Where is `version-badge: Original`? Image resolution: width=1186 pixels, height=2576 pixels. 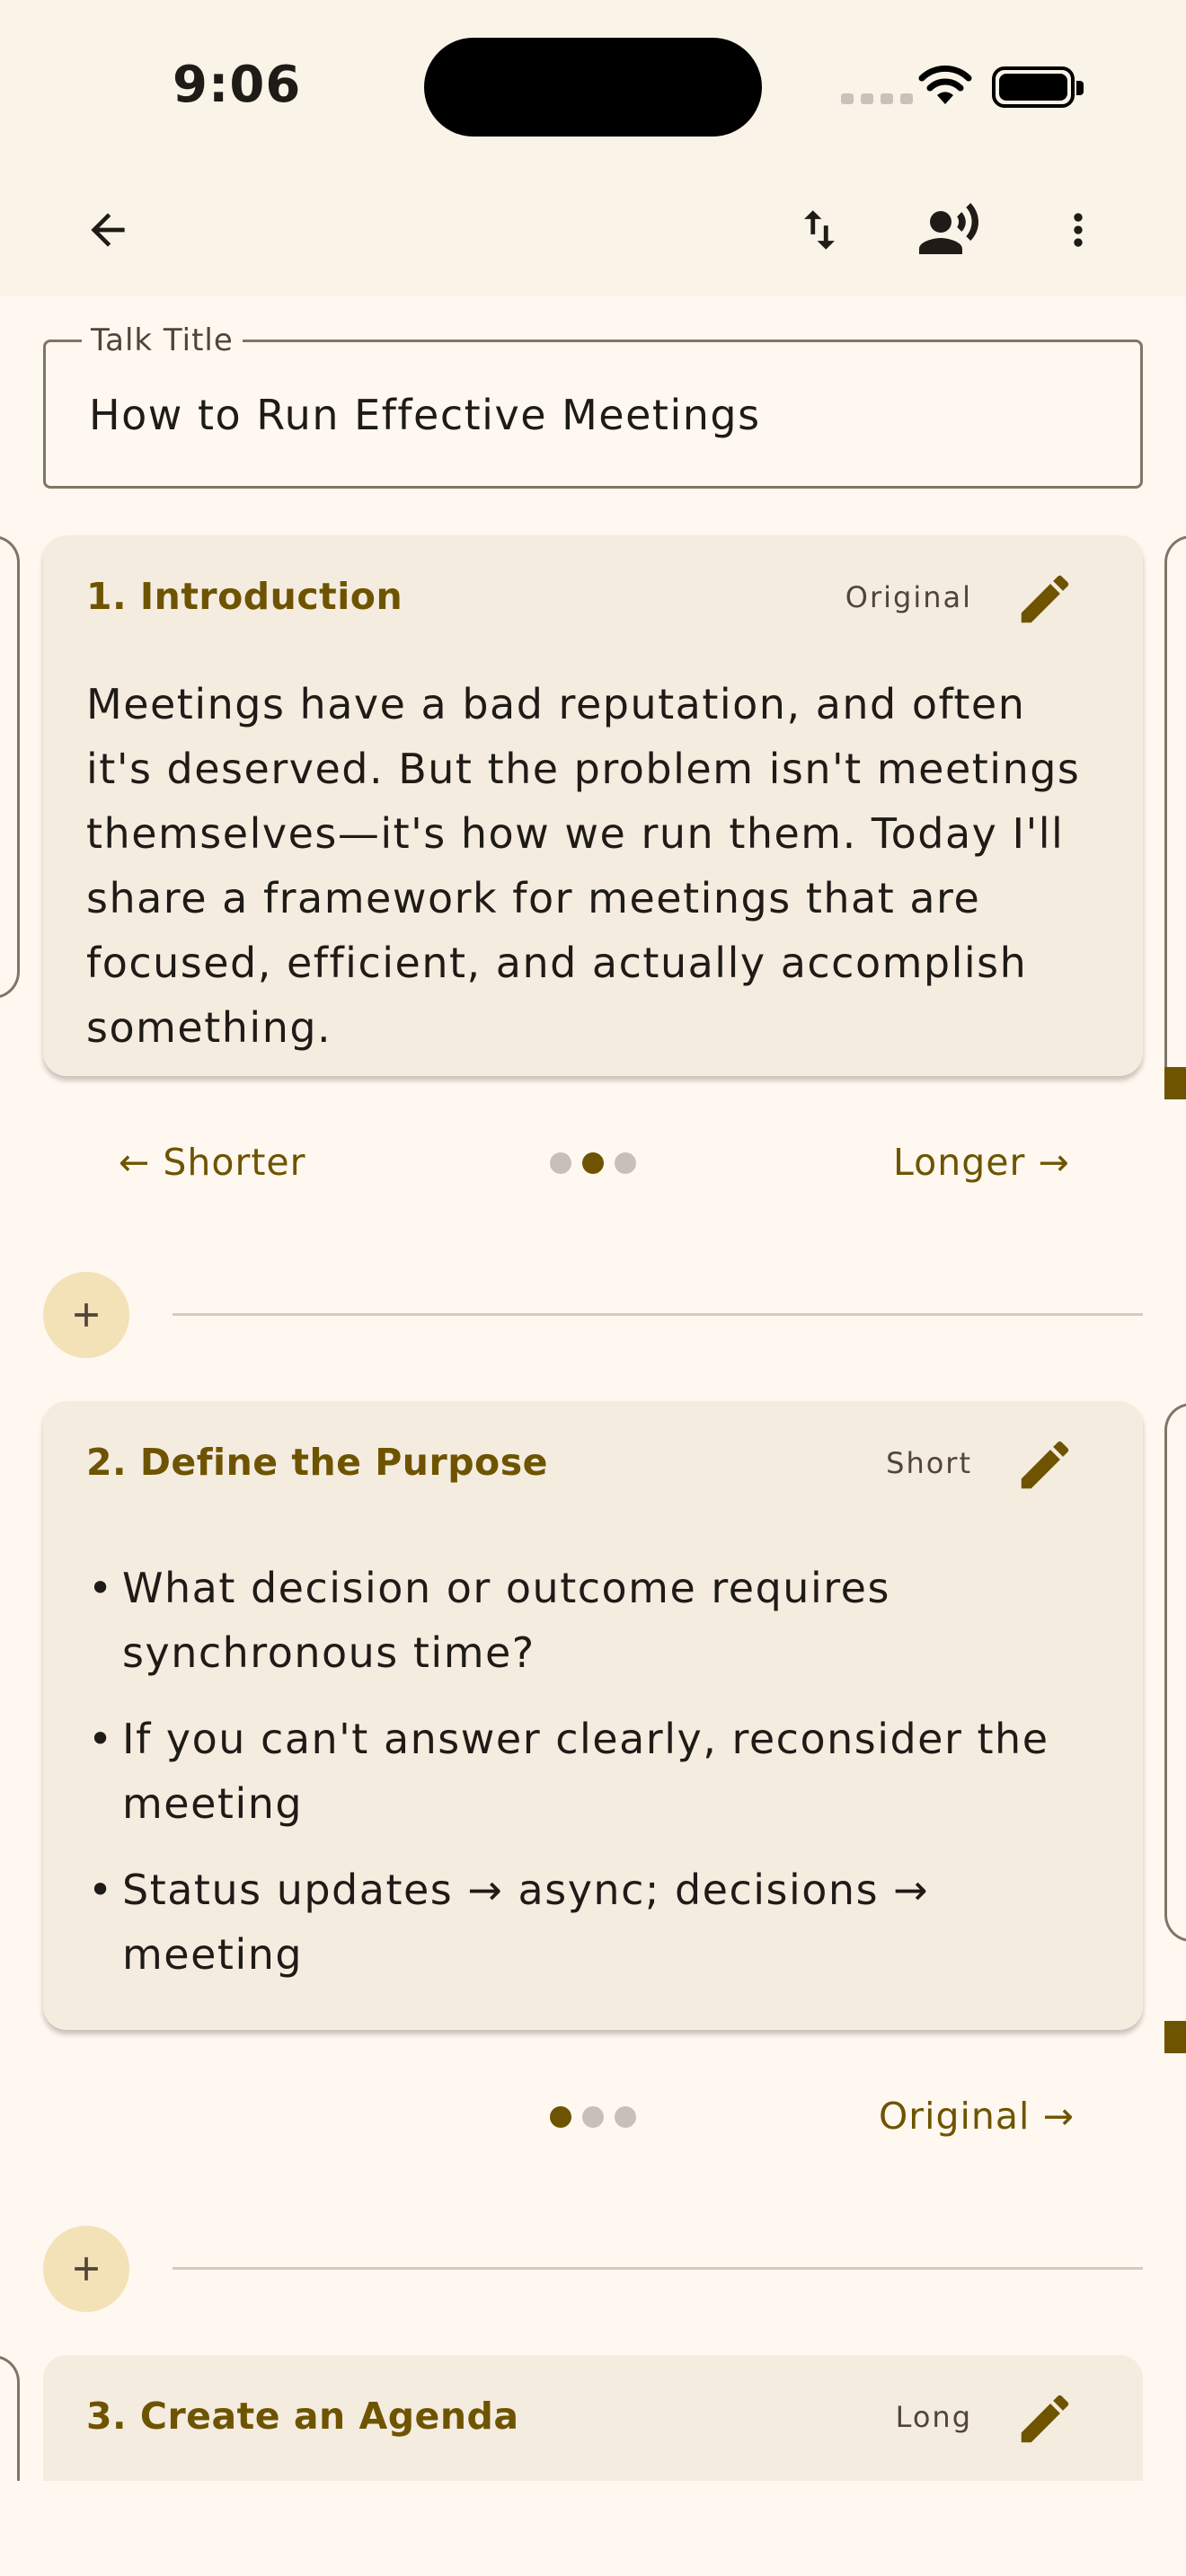
version-badge: Original is located at coordinates (908, 597).